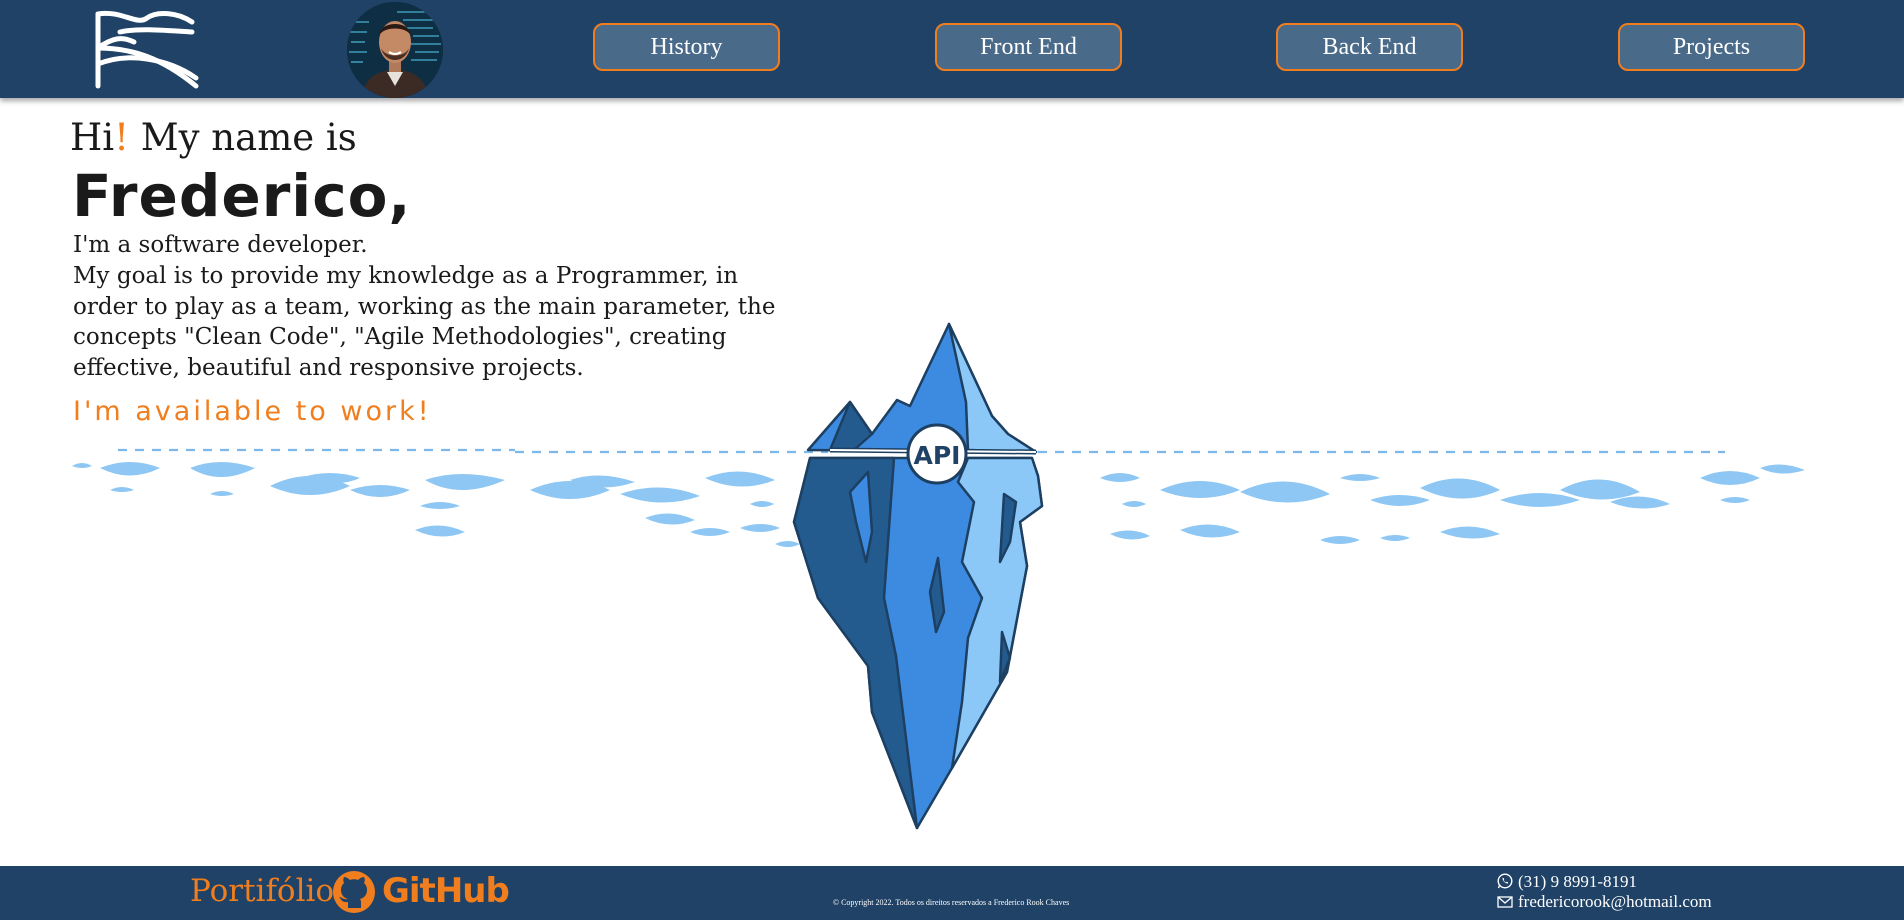  What do you see at coordinates (1028, 47) in the screenshot?
I see `nav-front-end-button: Front End` at bounding box center [1028, 47].